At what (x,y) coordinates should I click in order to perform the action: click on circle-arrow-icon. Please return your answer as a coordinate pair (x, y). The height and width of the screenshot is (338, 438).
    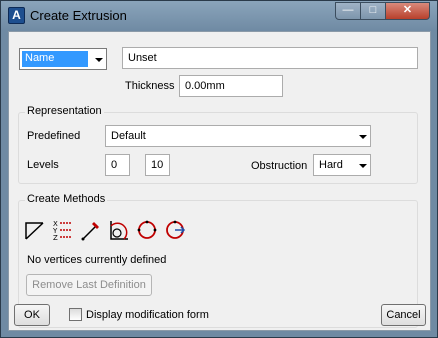
    Looking at the image, I should click on (175, 230).